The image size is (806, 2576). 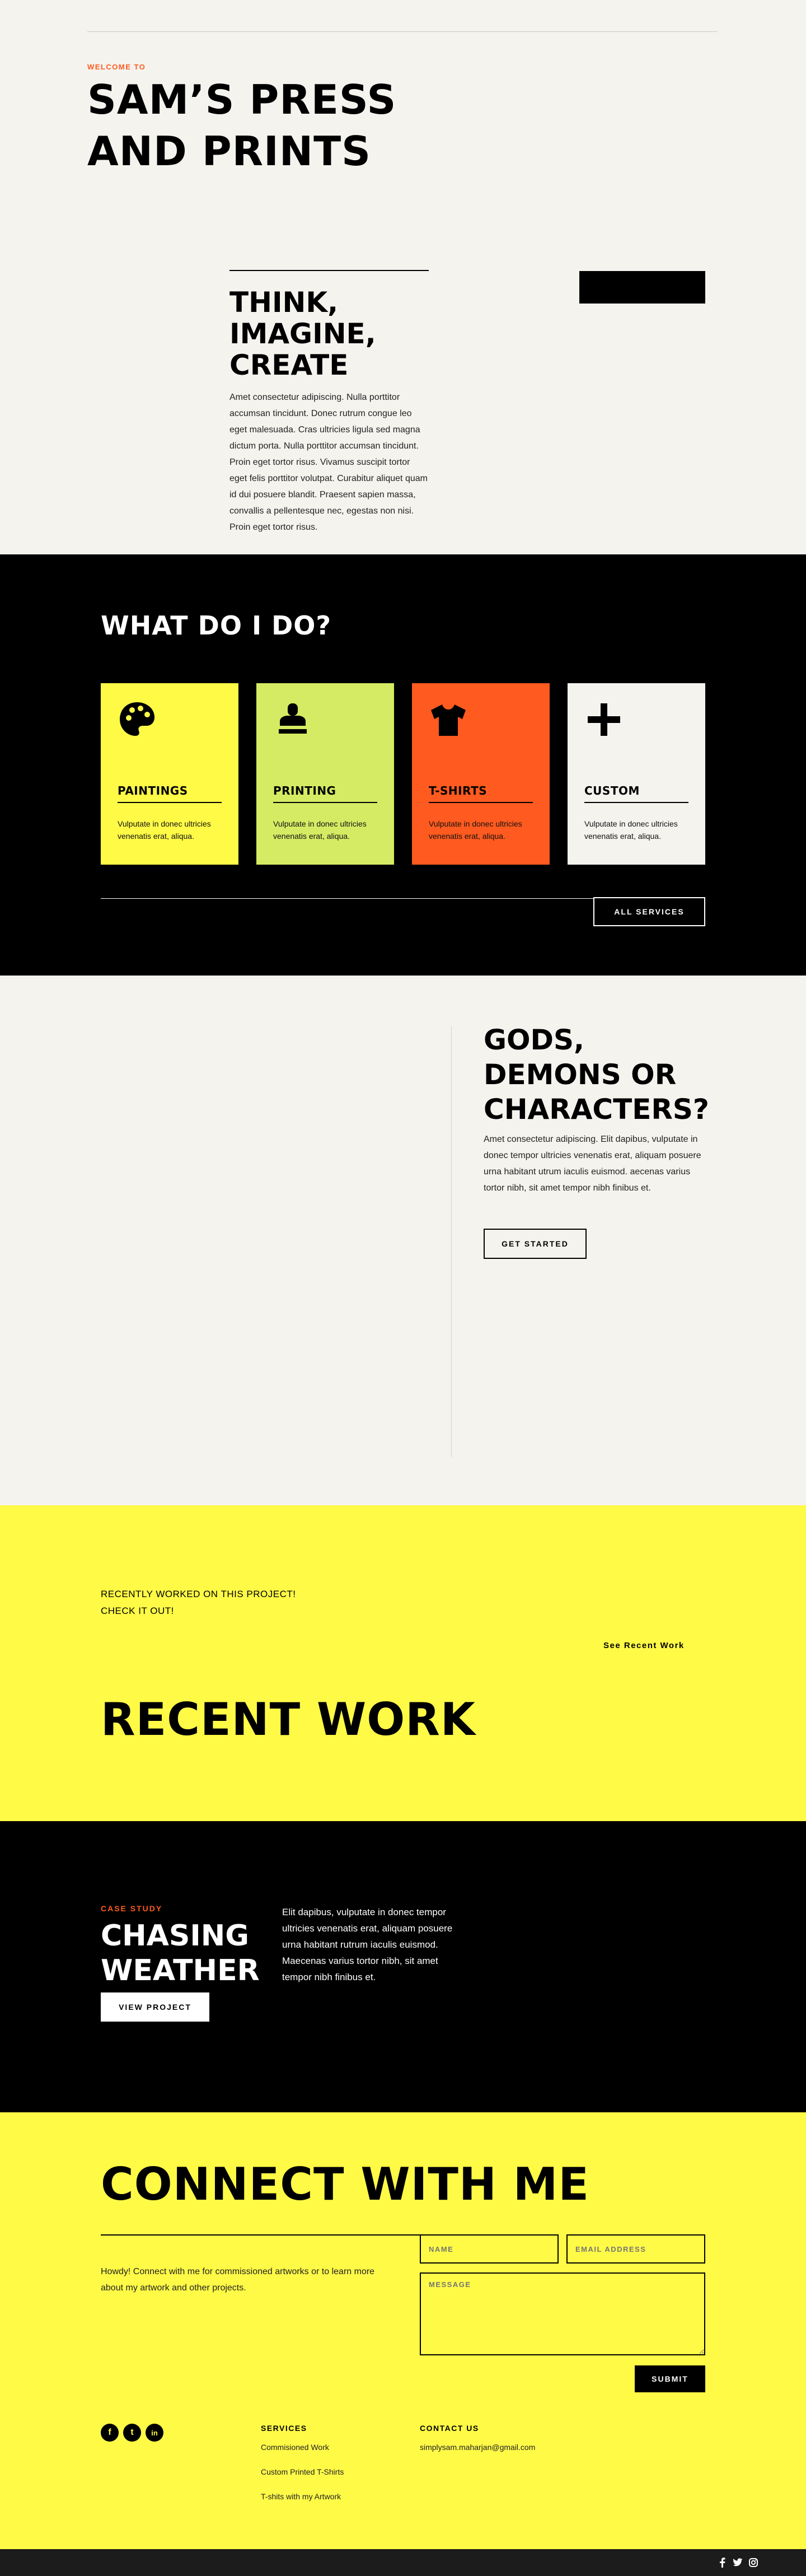 I want to click on hero-divider, so click(x=402, y=32).